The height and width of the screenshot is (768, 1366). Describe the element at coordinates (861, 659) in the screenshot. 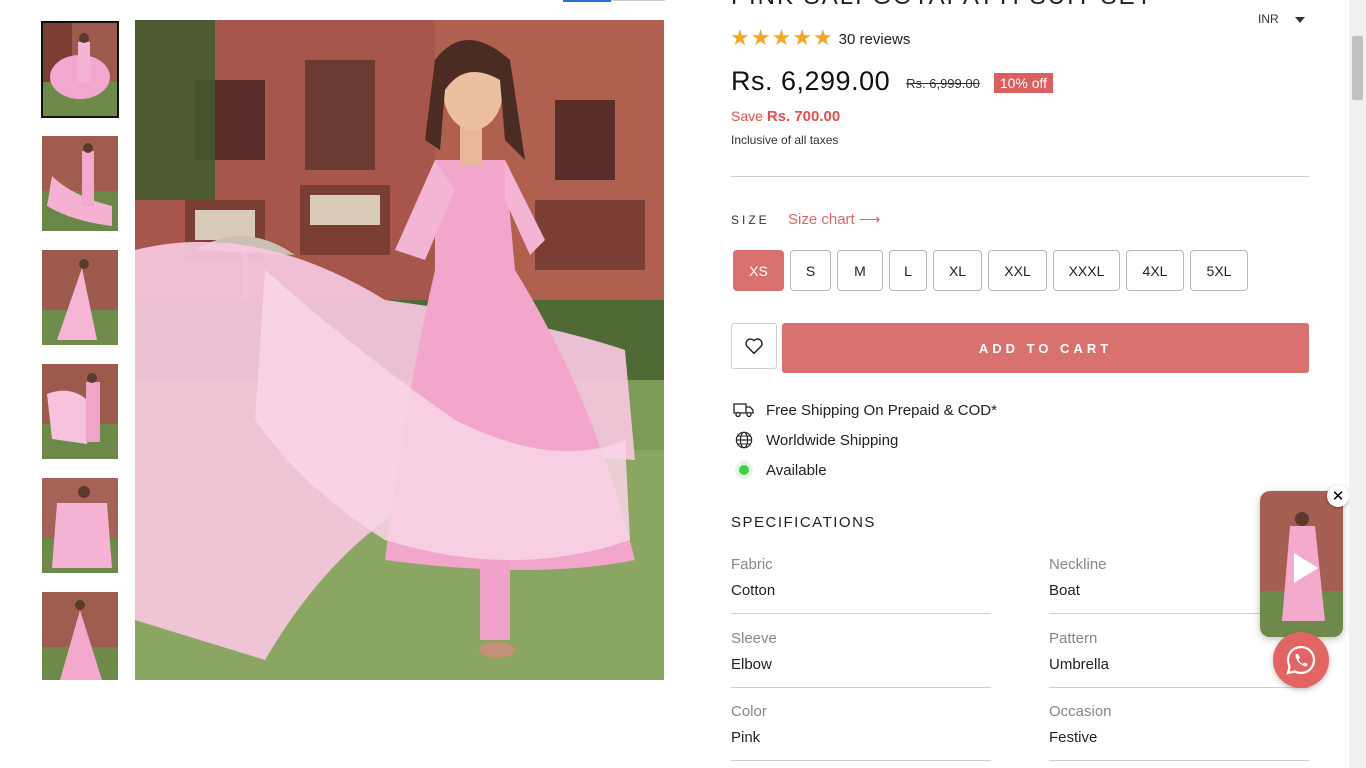

I see `spec-sleeve: Sleeve Elbow` at that location.